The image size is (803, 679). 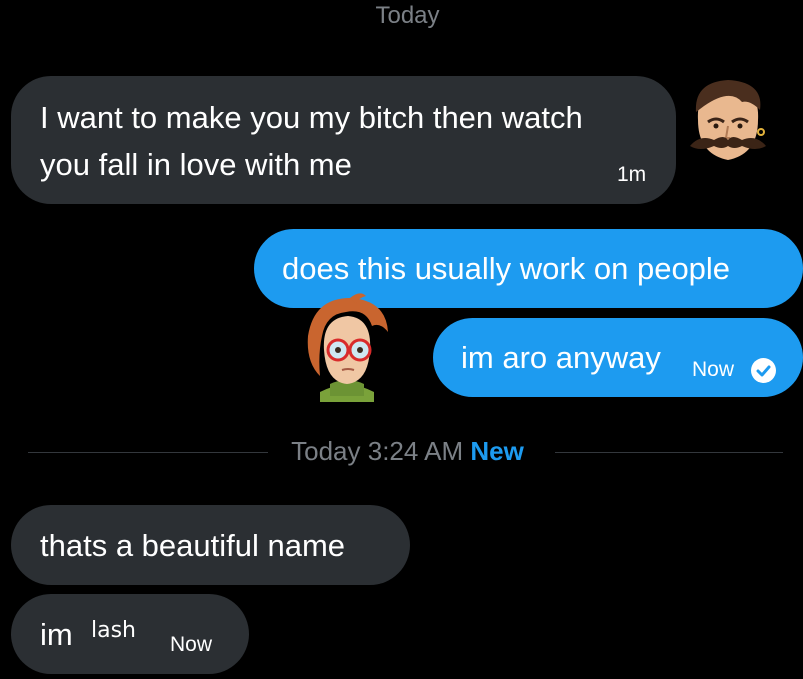 I want to click on red-haired-glasses-avatar-icon, so click(x=347, y=347).